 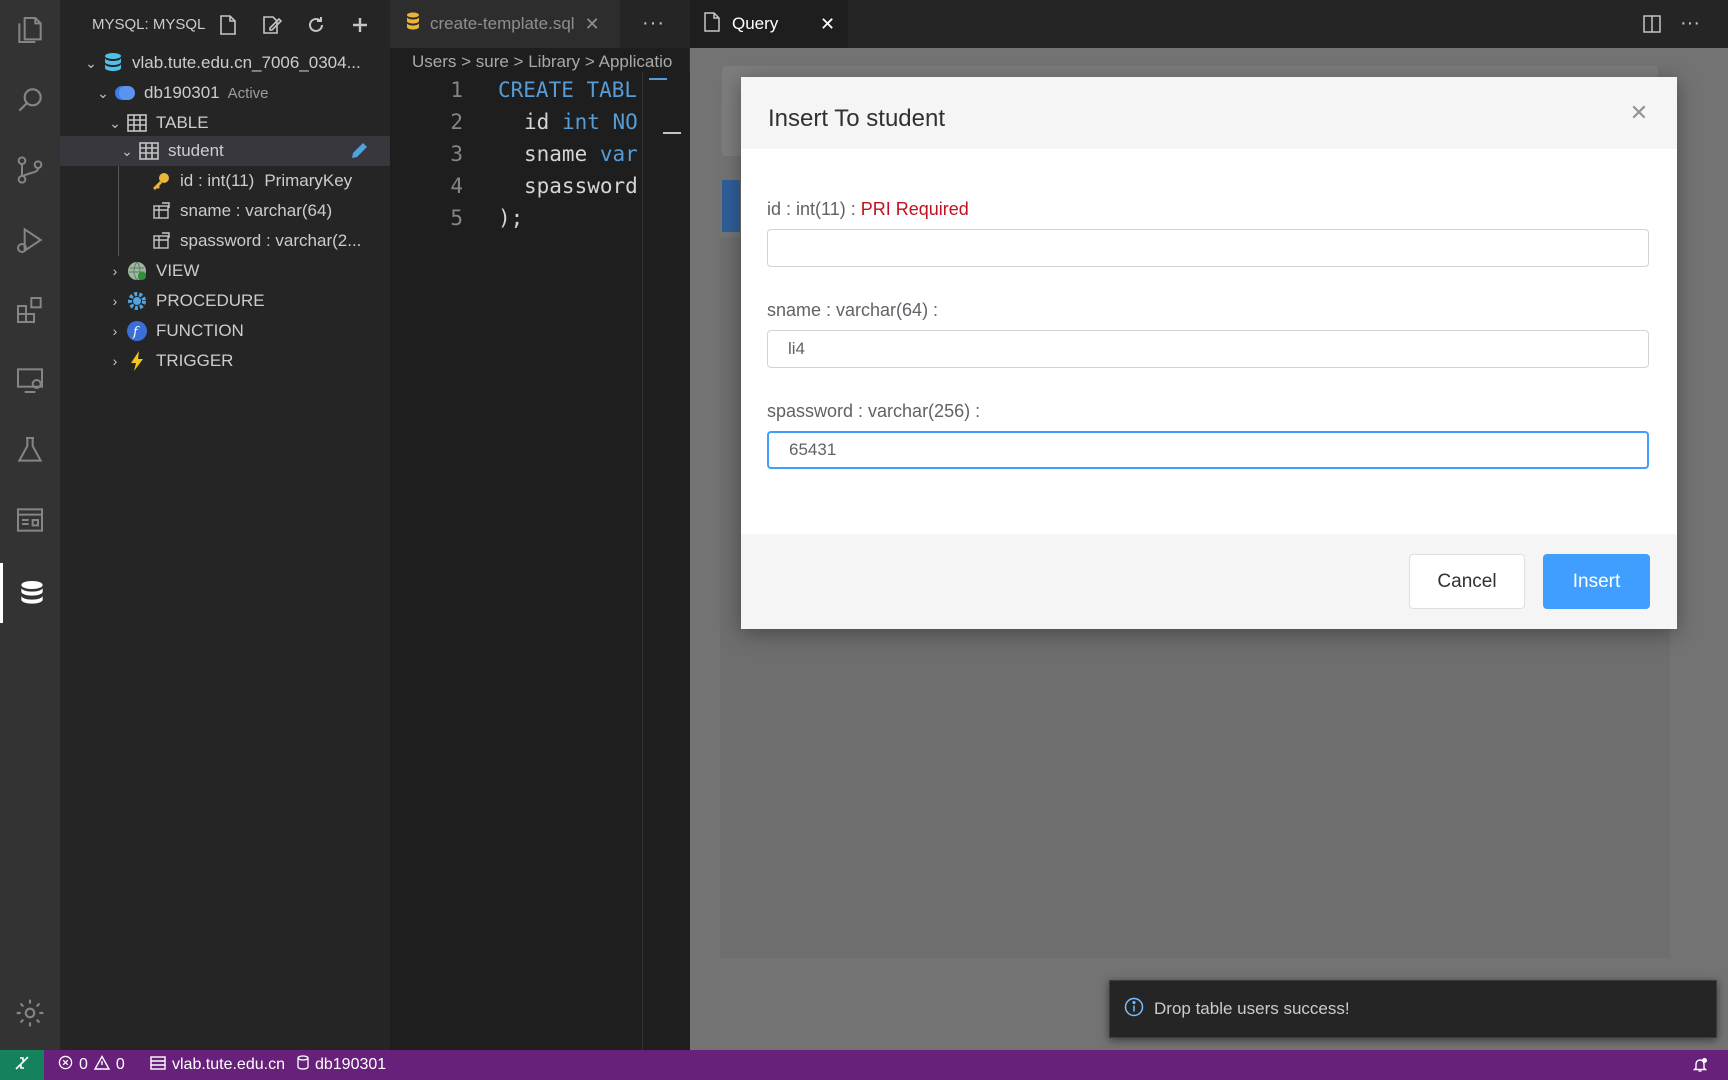 I want to click on sql-file-icon, so click(x=413, y=24).